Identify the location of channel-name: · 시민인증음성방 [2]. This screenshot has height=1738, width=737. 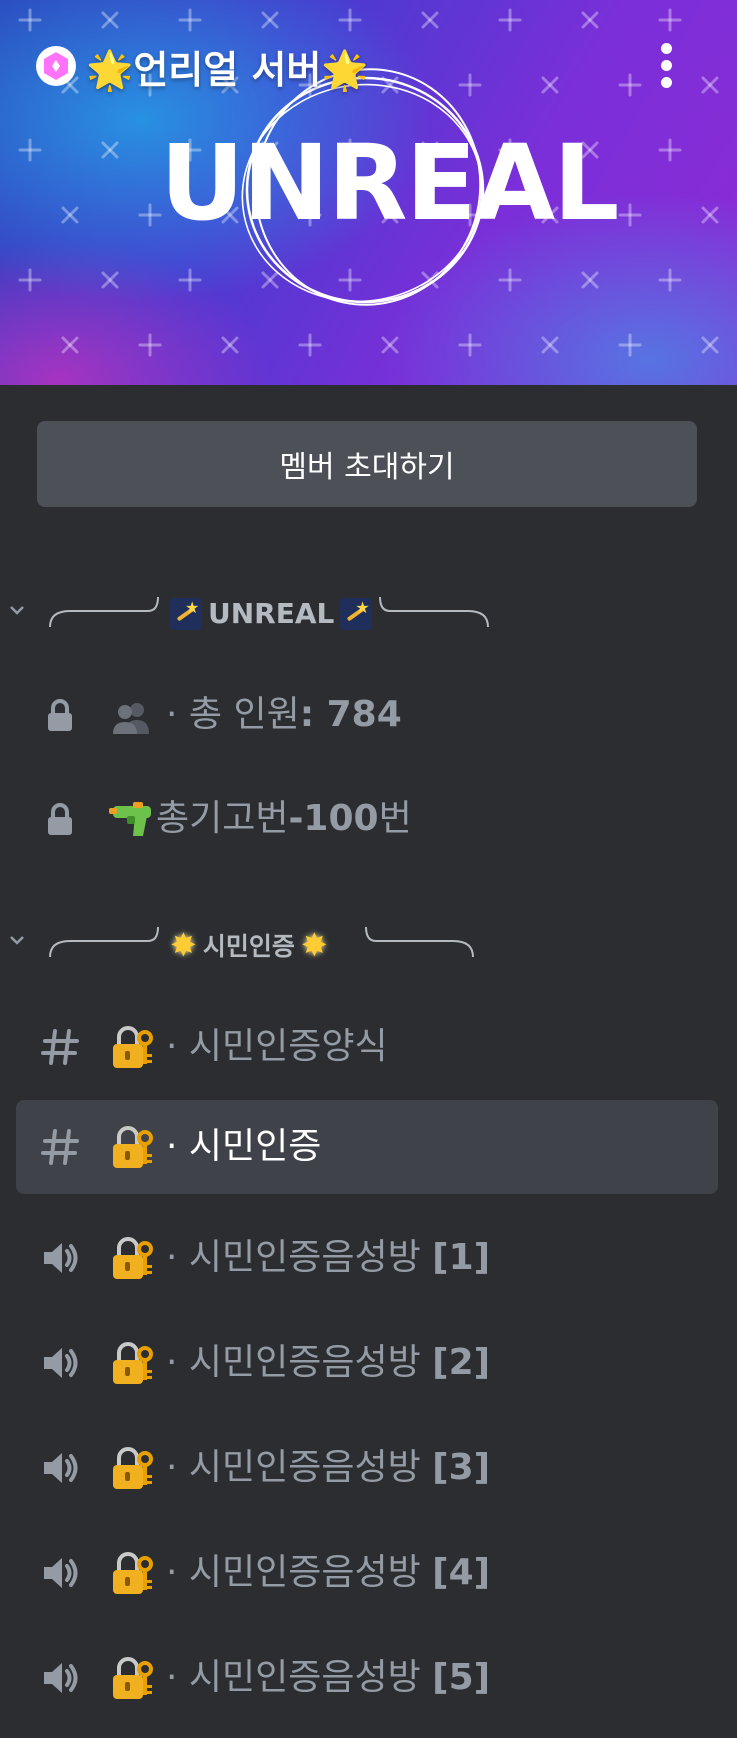
(328, 1362).